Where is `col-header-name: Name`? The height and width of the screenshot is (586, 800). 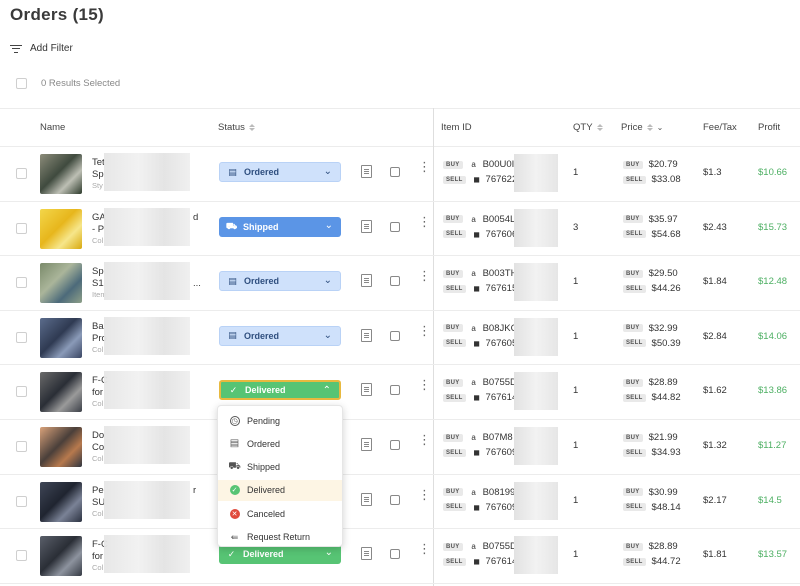 col-header-name: Name is located at coordinates (52, 127).